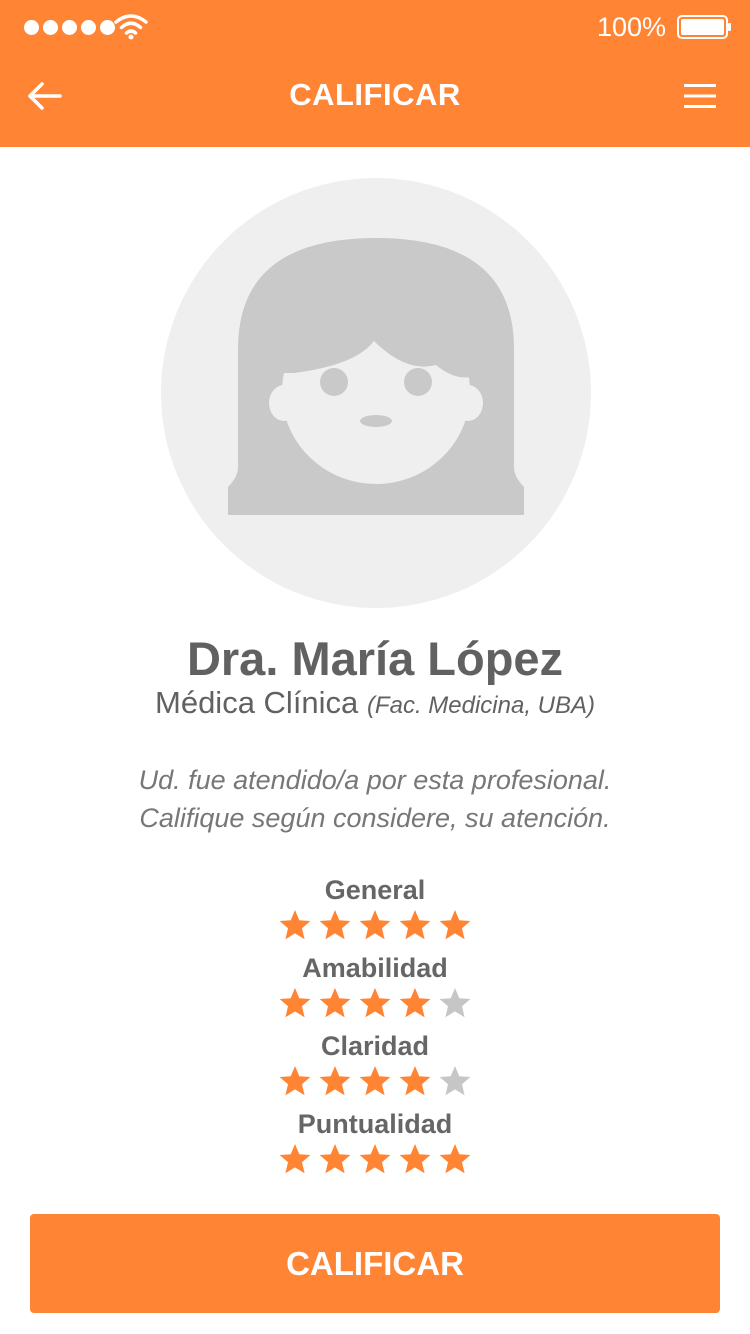 Image resolution: width=750 pixels, height=1334 pixels. What do you see at coordinates (375, 908) in the screenshot?
I see `rating-general: General` at bounding box center [375, 908].